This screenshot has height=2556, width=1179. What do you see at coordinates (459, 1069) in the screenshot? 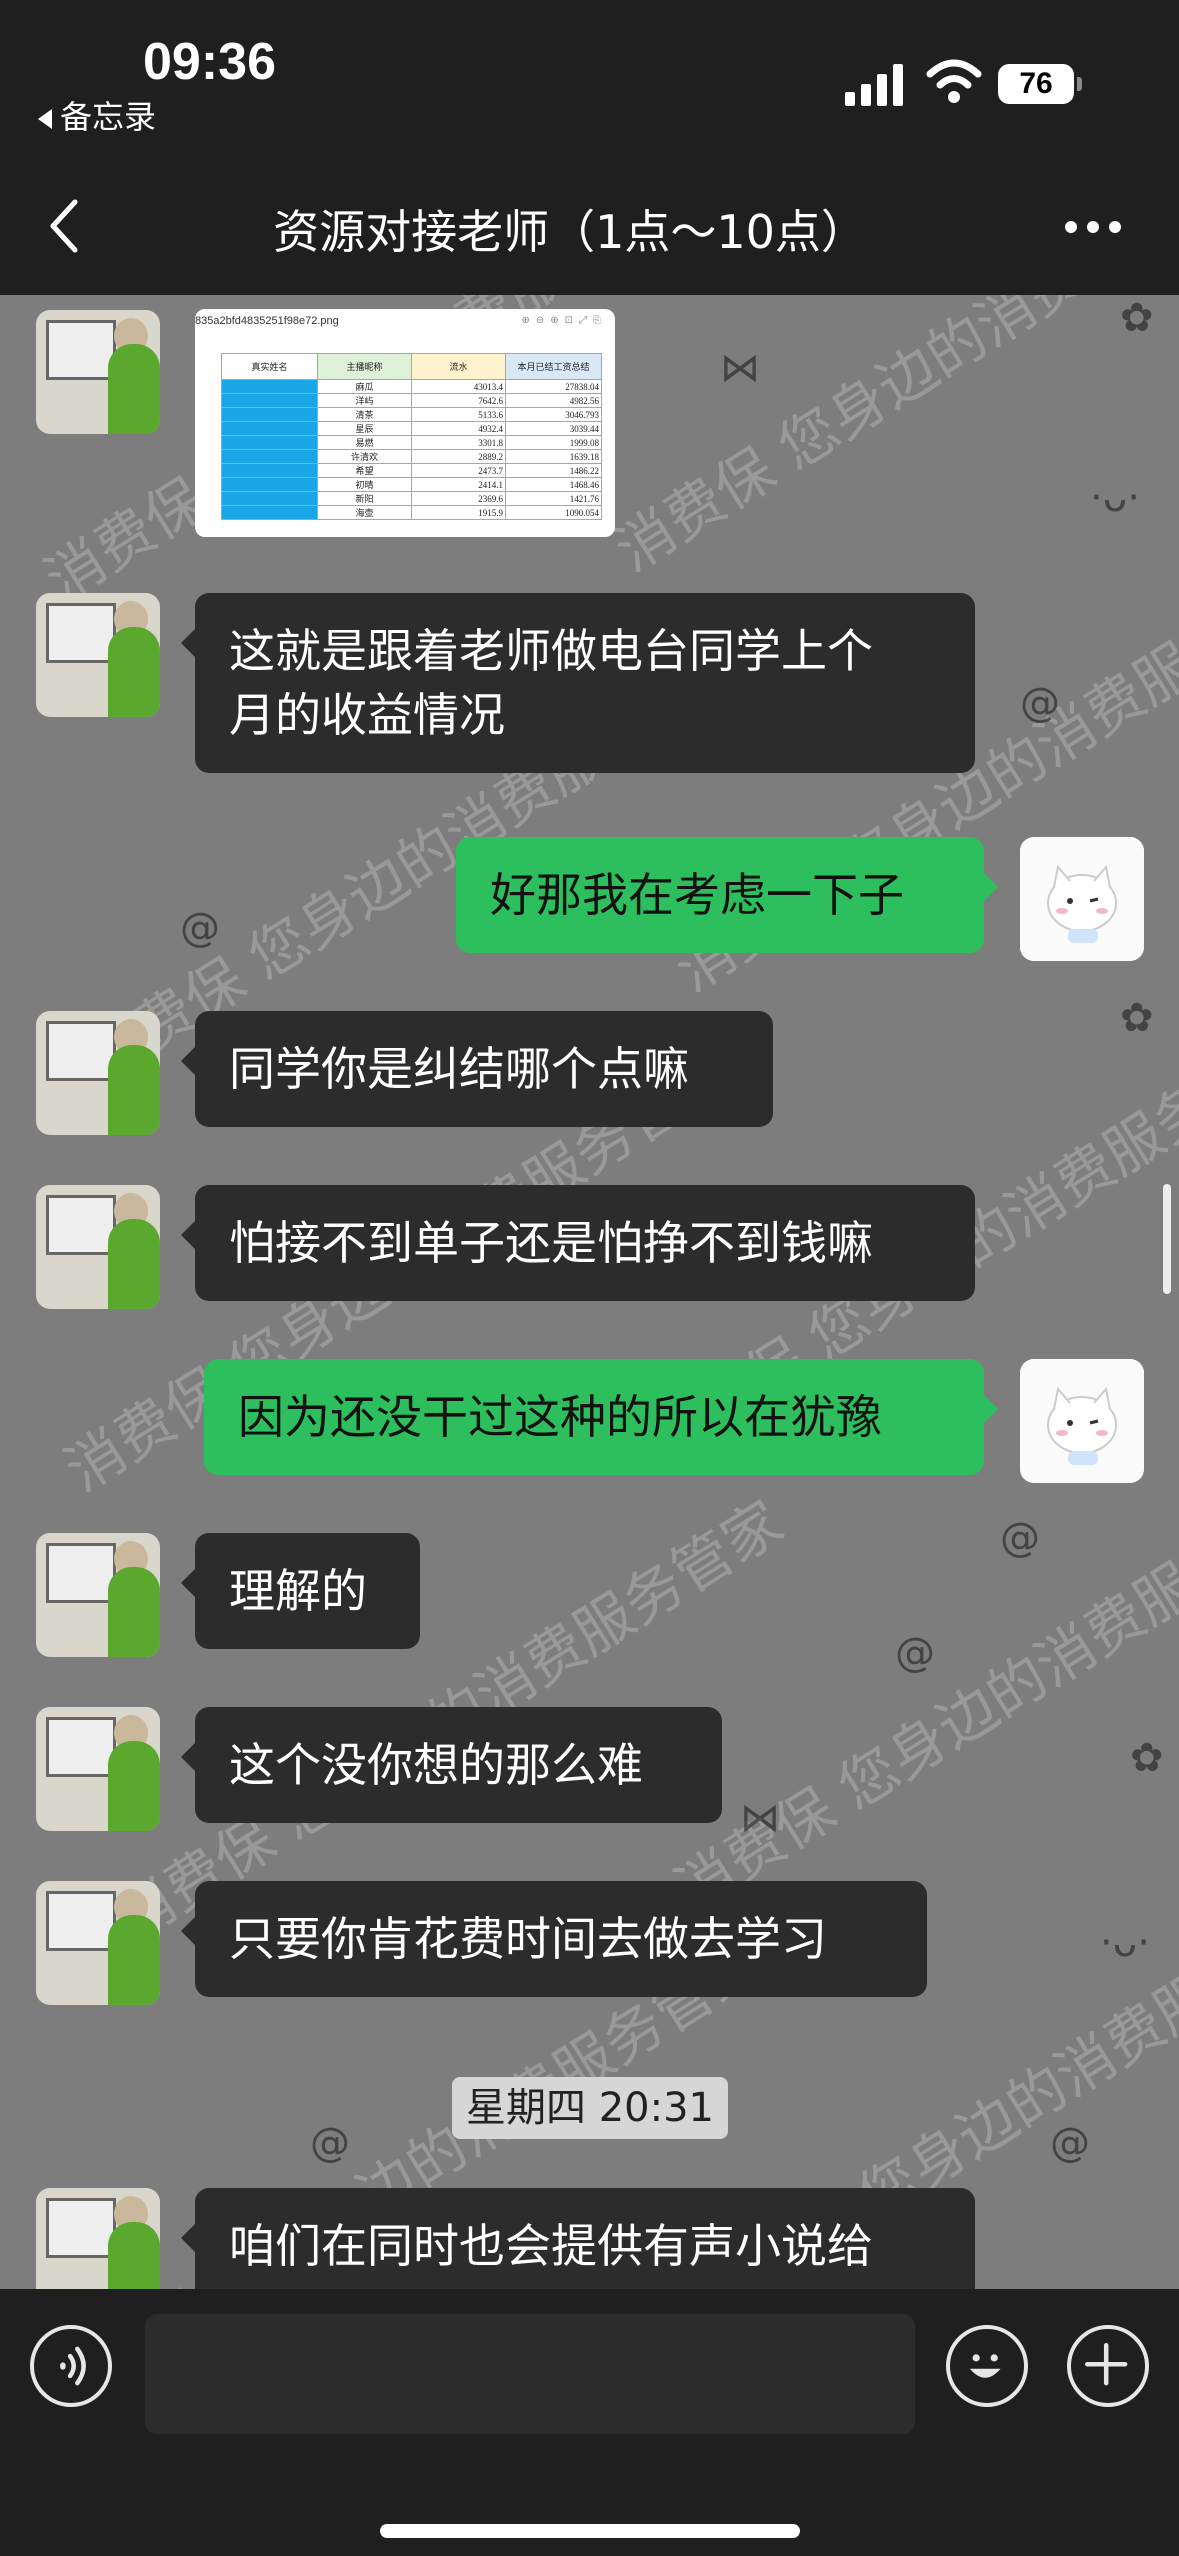
I see `message-text: 同学你是纠结哪个点嘛` at bounding box center [459, 1069].